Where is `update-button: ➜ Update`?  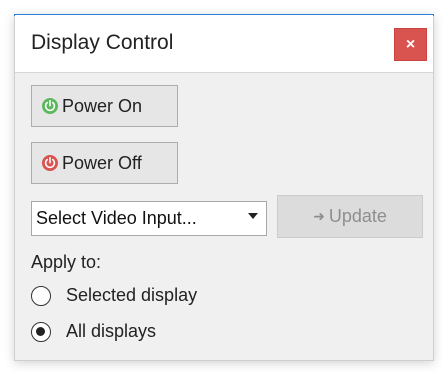 update-button: ➜ Update is located at coordinates (350, 216).